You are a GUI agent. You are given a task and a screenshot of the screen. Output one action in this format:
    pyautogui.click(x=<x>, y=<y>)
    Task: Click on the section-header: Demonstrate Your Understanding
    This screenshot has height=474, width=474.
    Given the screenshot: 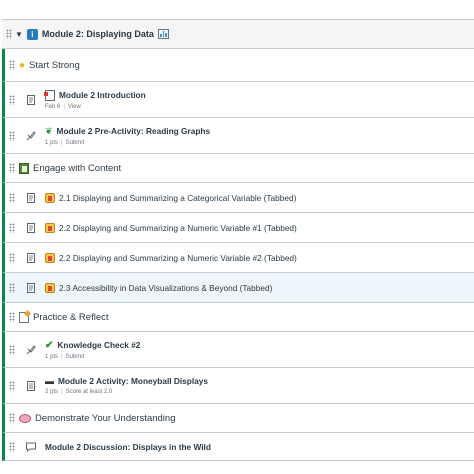 What is the action you would take?
    pyautogui.click(x=238, y=418)
    